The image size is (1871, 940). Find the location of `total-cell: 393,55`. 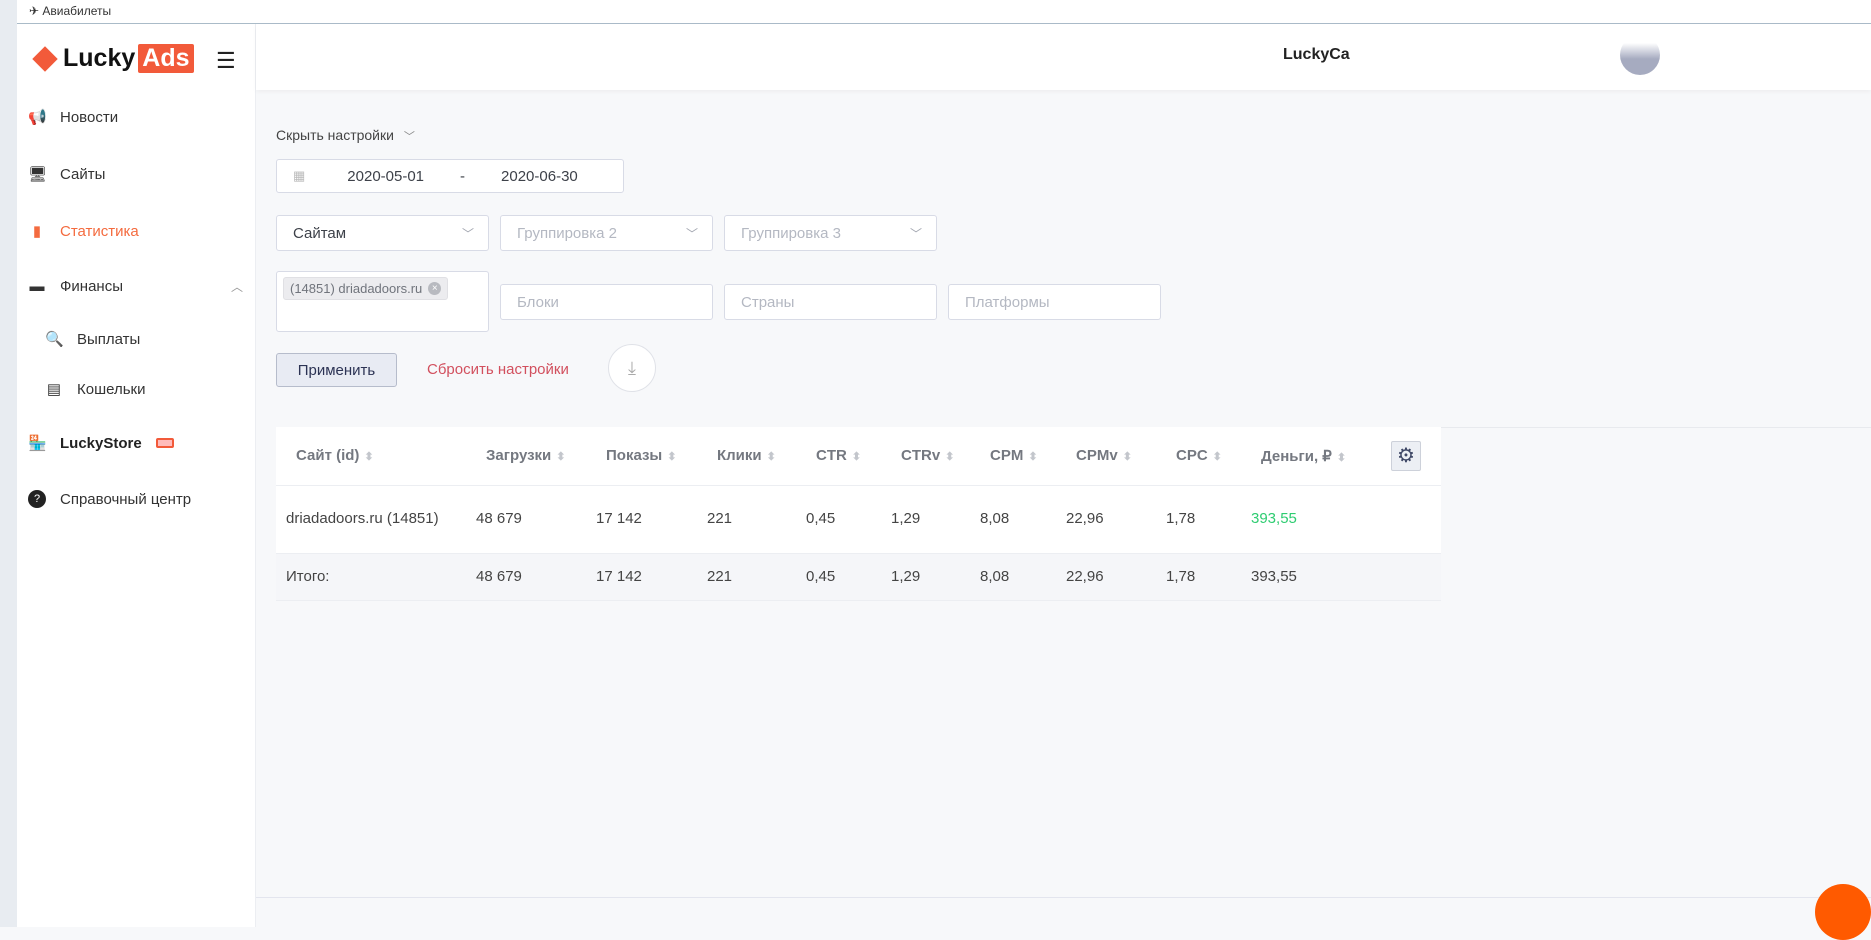

total-cell: 393,55 is located at coordinates (1274, 576).